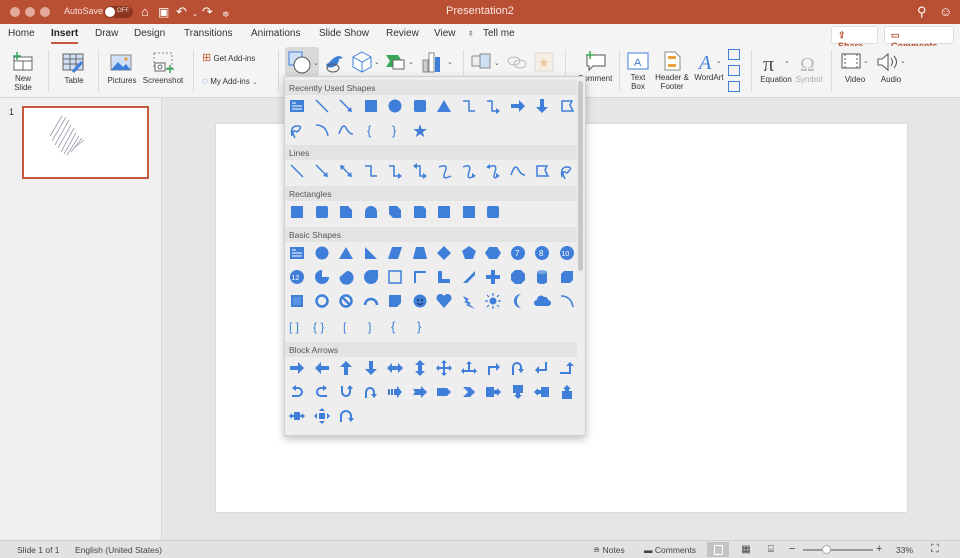 Image resolution: width=960 pixels, height=558 pixels. What do you see at coordinates (542, 301) in the screenshot?
I see `shape-cloud-icon` at bounding box center [542, 301].